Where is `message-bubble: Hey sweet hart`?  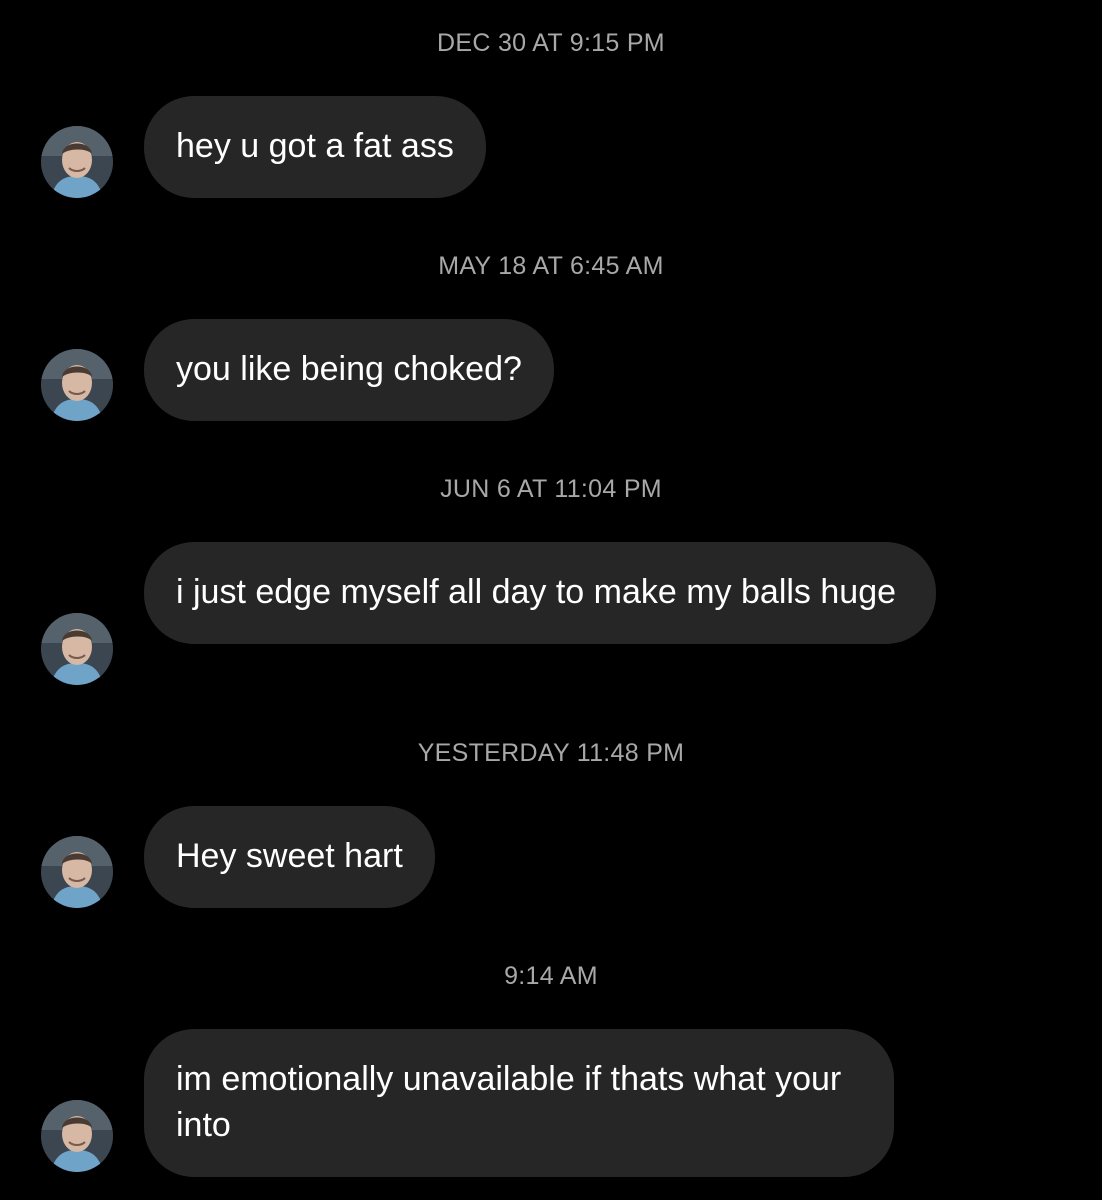 message-bubble: Hey sweet hart is located at coordinates (289, 857).